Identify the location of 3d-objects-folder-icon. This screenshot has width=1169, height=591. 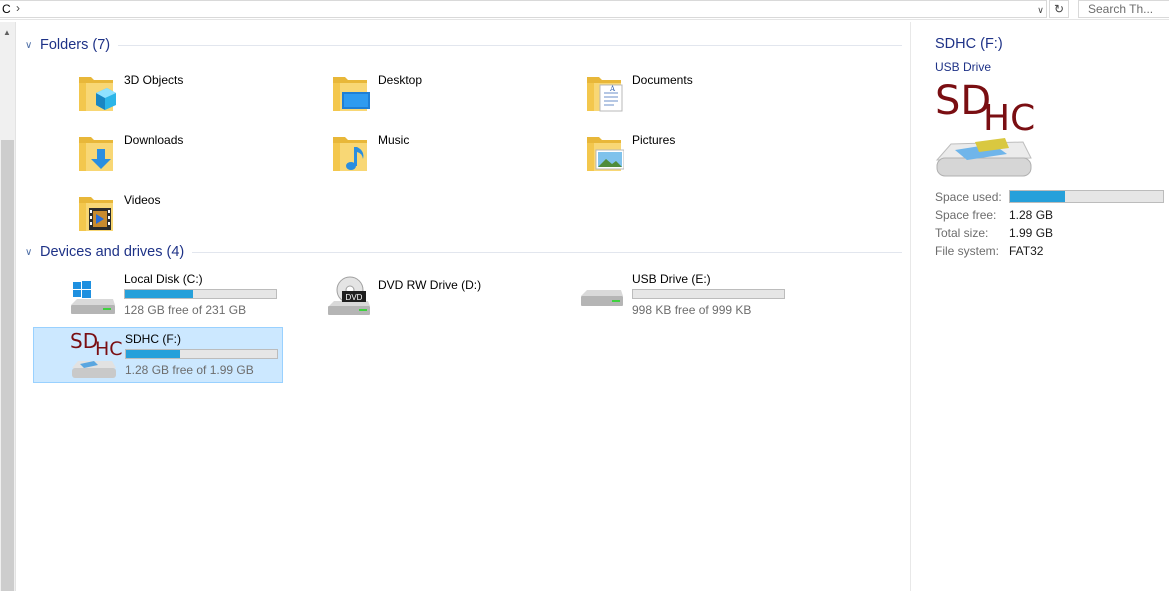
(97, 94).